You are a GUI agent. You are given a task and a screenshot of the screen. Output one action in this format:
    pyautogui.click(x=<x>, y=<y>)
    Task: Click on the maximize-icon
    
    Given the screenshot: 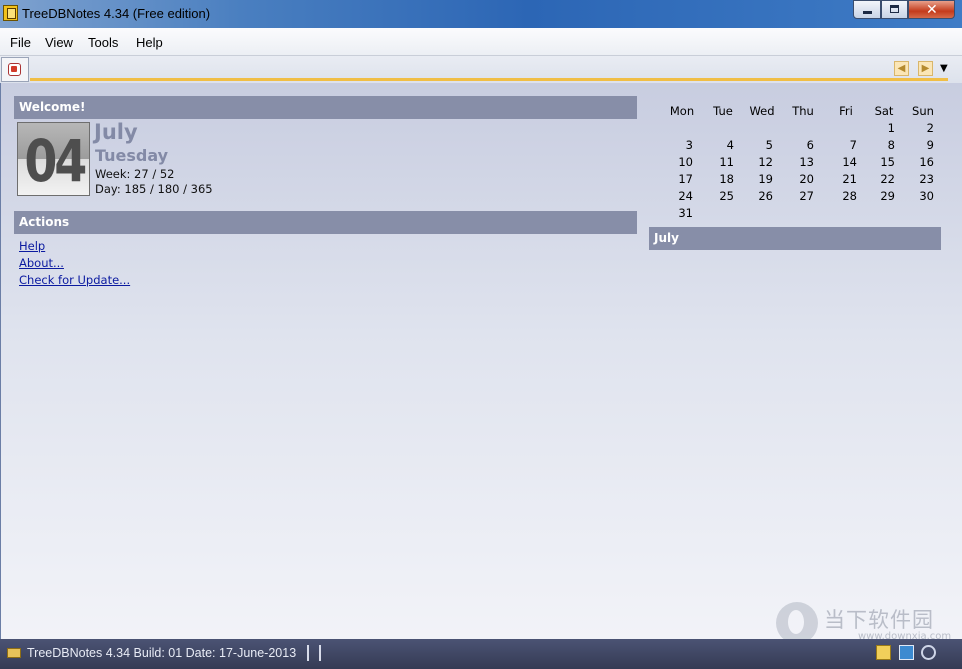 What is the action you would take?
    pyautogui.click(x=894, y=9)
    